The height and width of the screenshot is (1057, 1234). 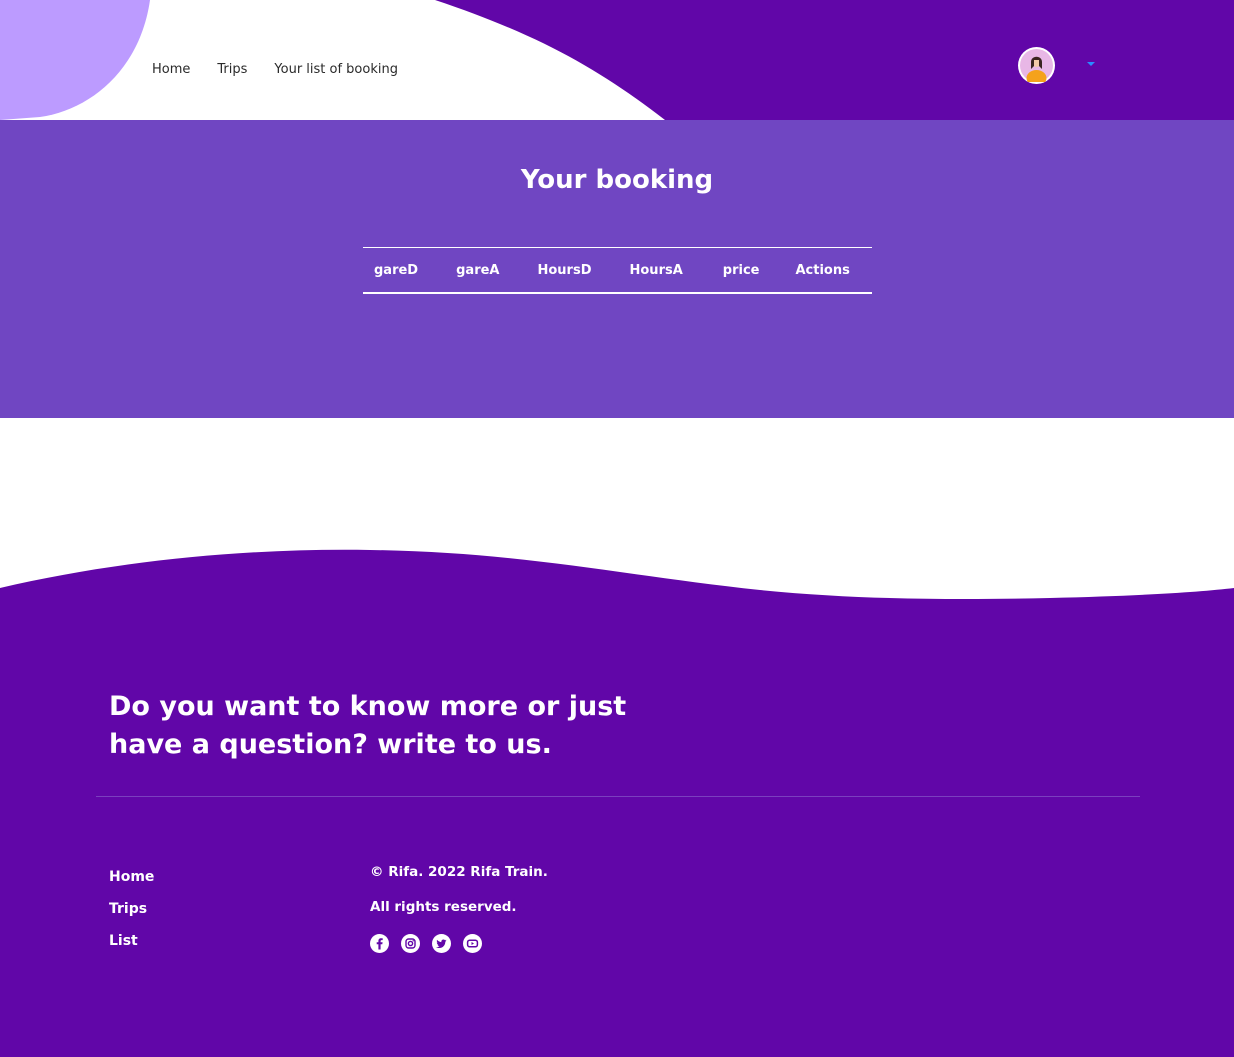 I want to click on facebook-icon, so click(x=379, y=943).